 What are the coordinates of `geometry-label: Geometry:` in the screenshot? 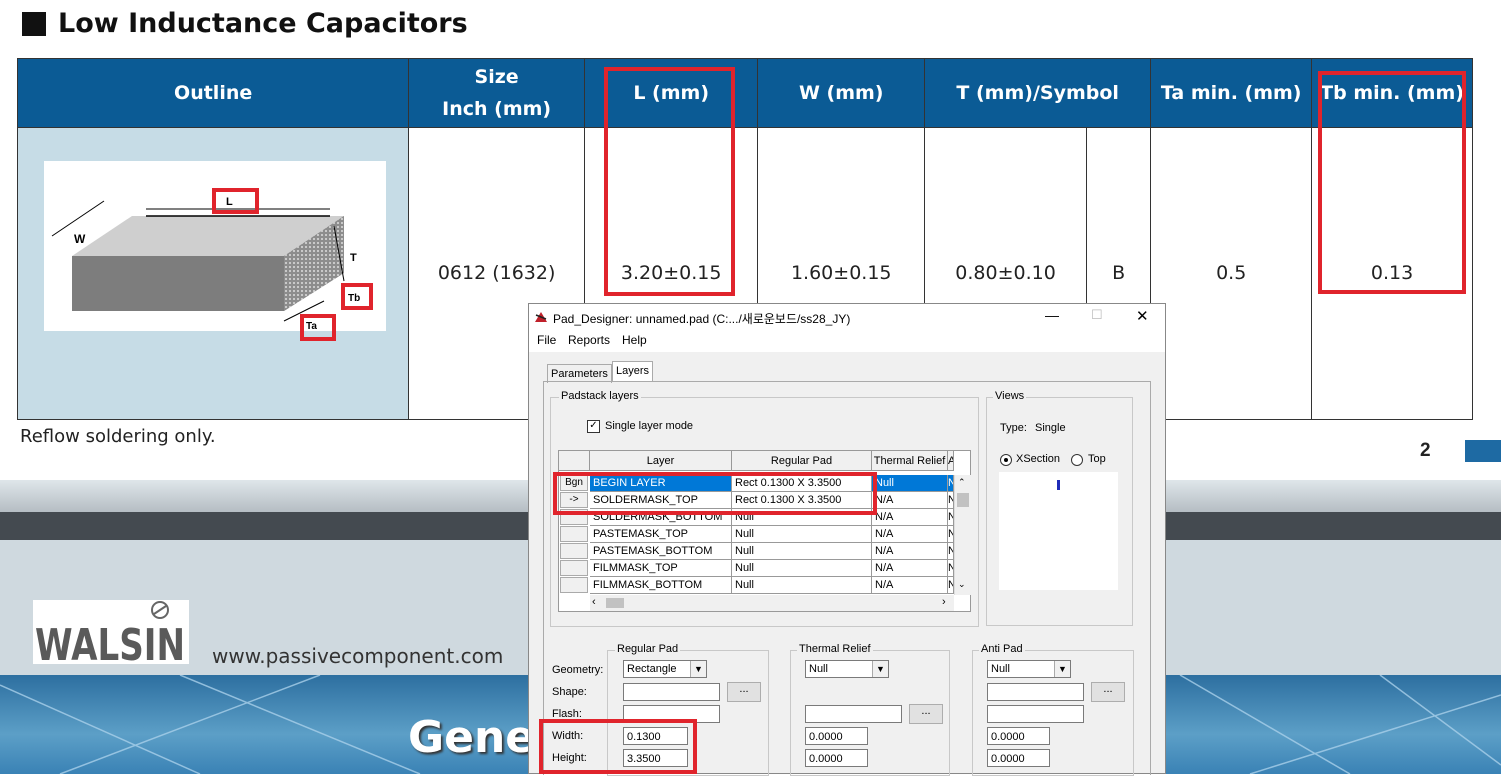 It's located at (578, 670).